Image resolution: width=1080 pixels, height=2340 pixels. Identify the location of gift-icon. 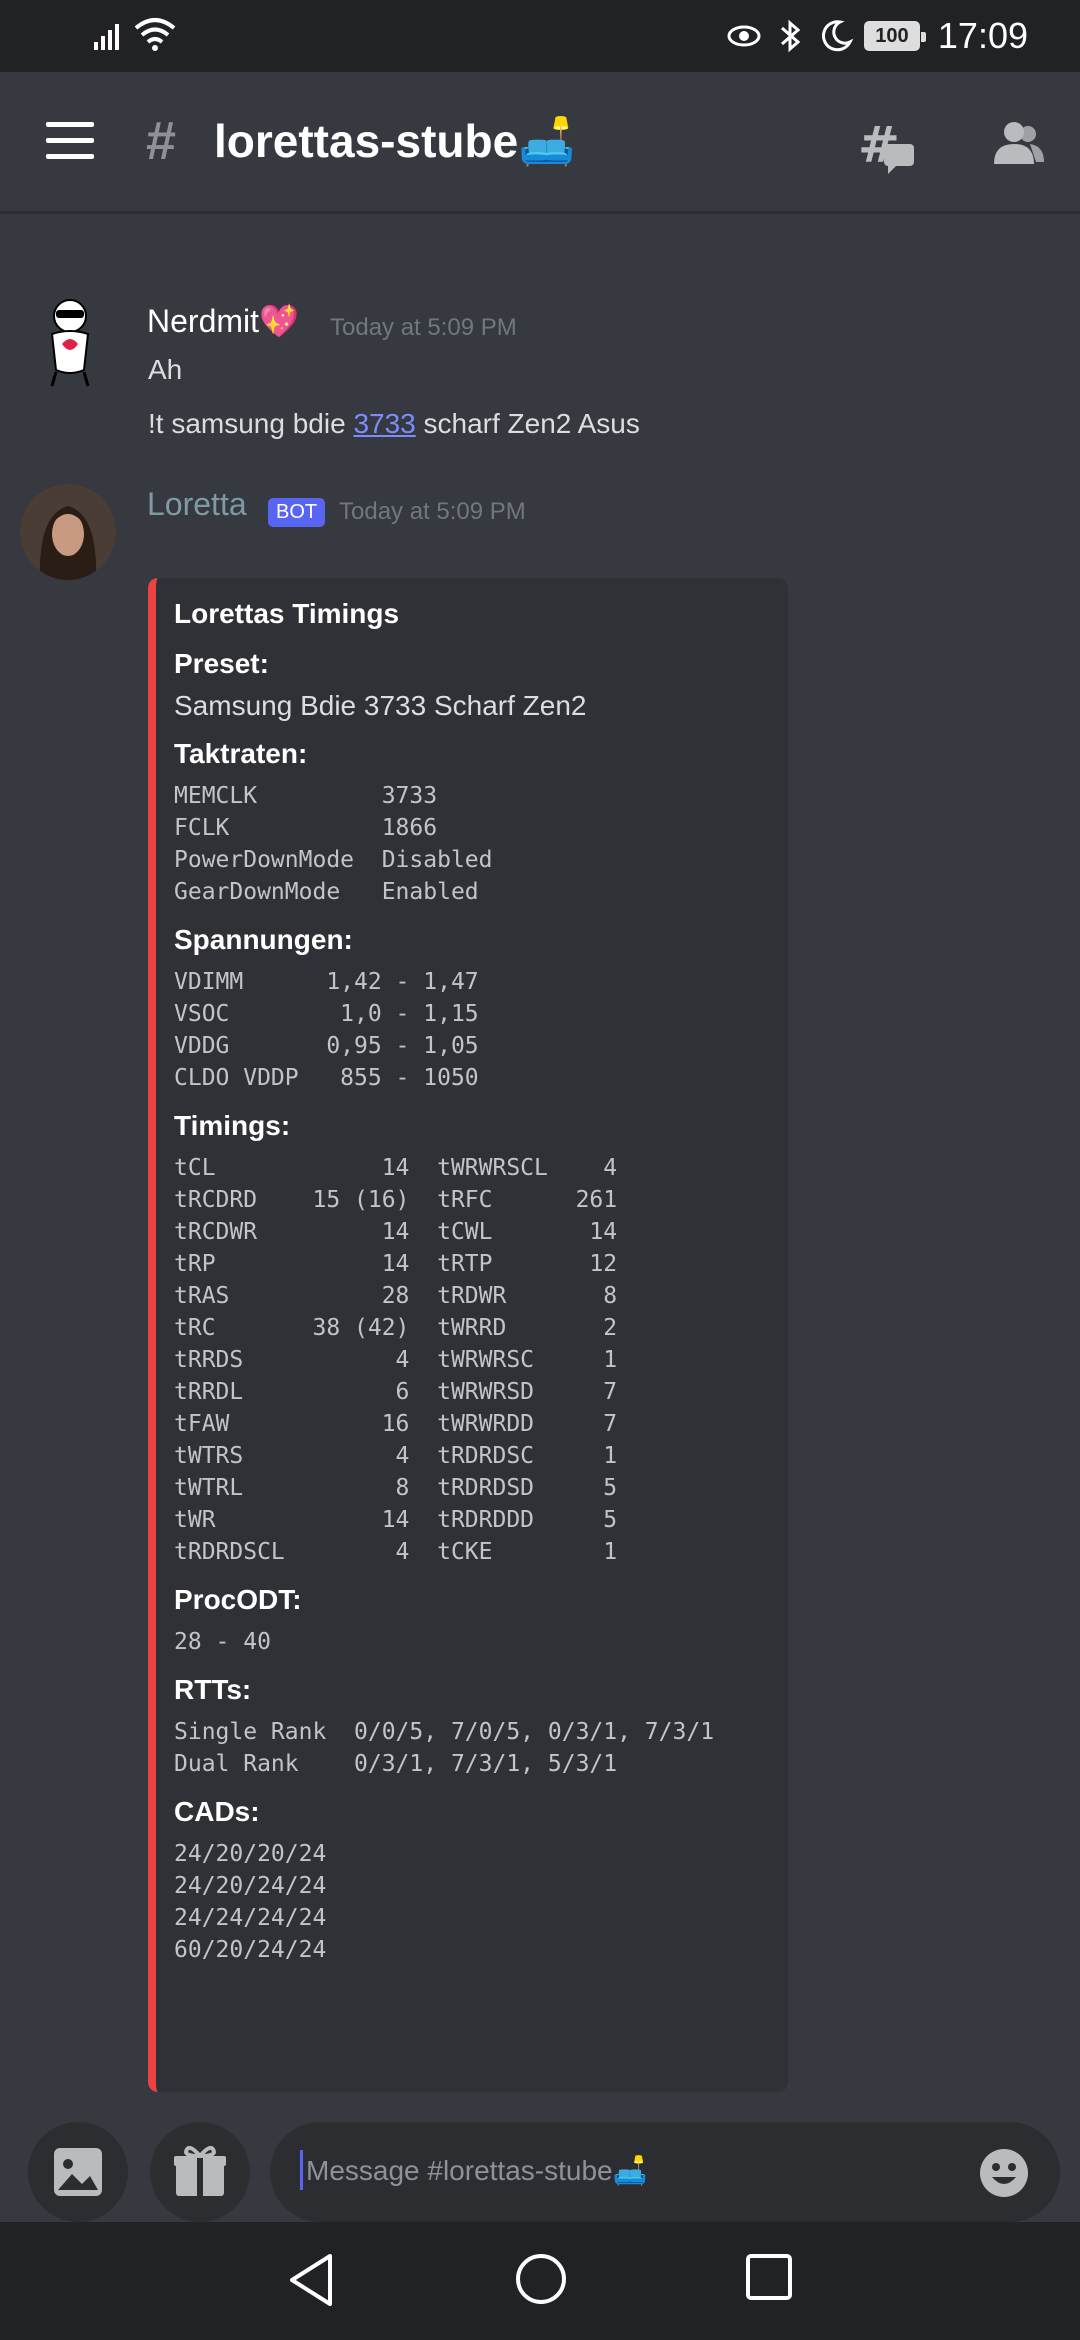
(200, 2170).